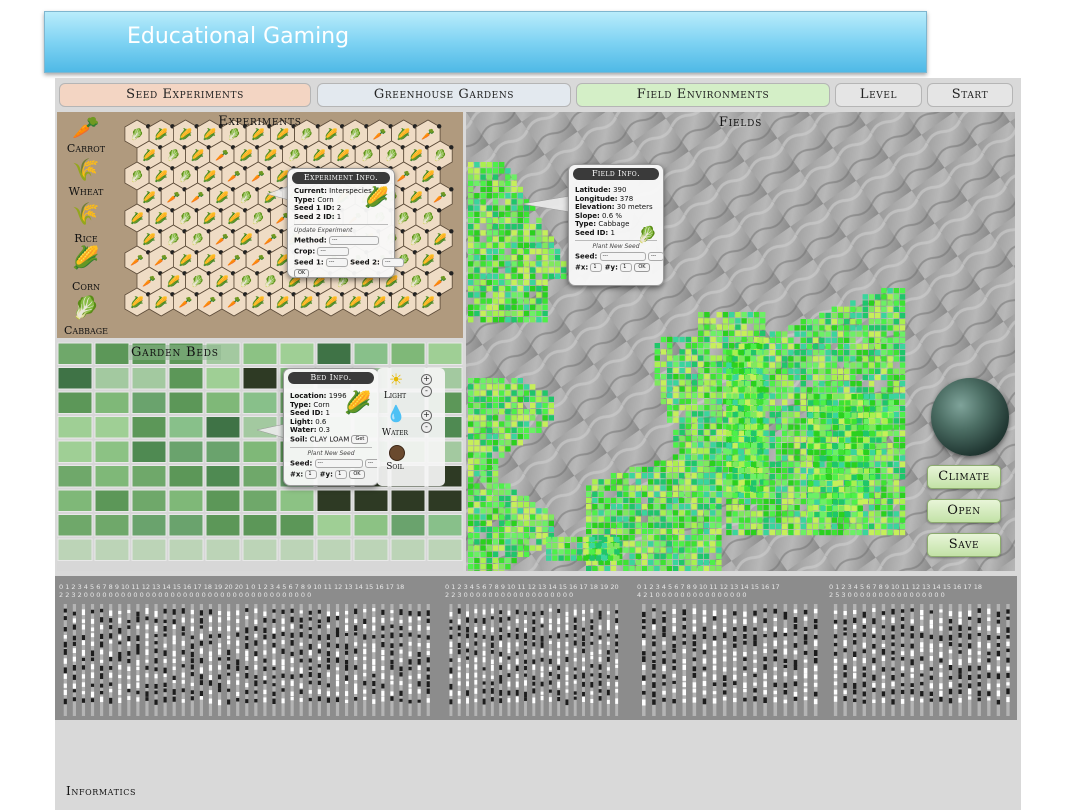 The width and height of the screenshot is (1080, 810). What do you see at coordinates (185, 95) in the screenshot?
I see `tab-seed-experiments: Seed Experiments` at bounding box center [185, 95].